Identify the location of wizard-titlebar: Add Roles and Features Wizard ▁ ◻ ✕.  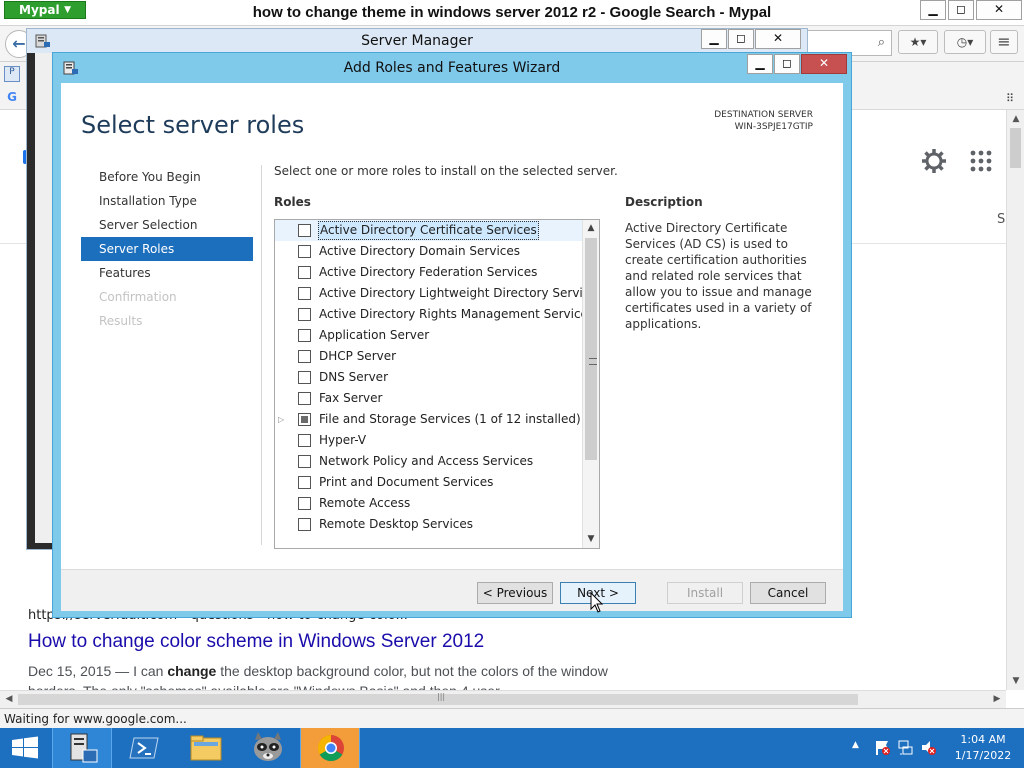
(452, 67).